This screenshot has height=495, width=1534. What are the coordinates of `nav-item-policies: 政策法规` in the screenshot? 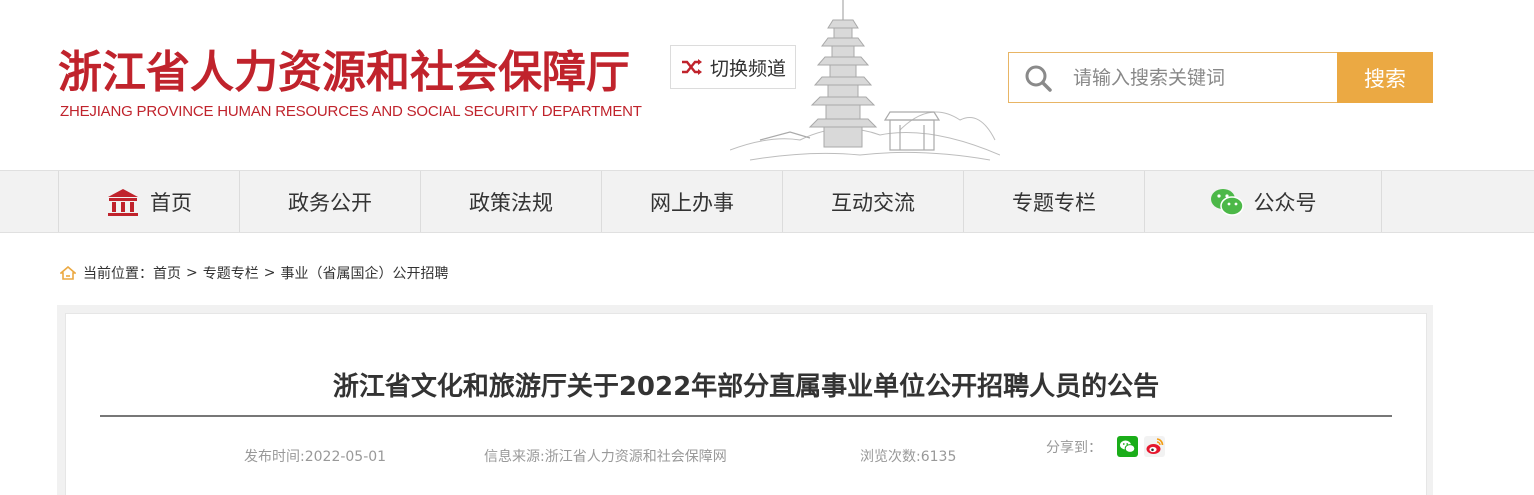 It's located at (511, 201).